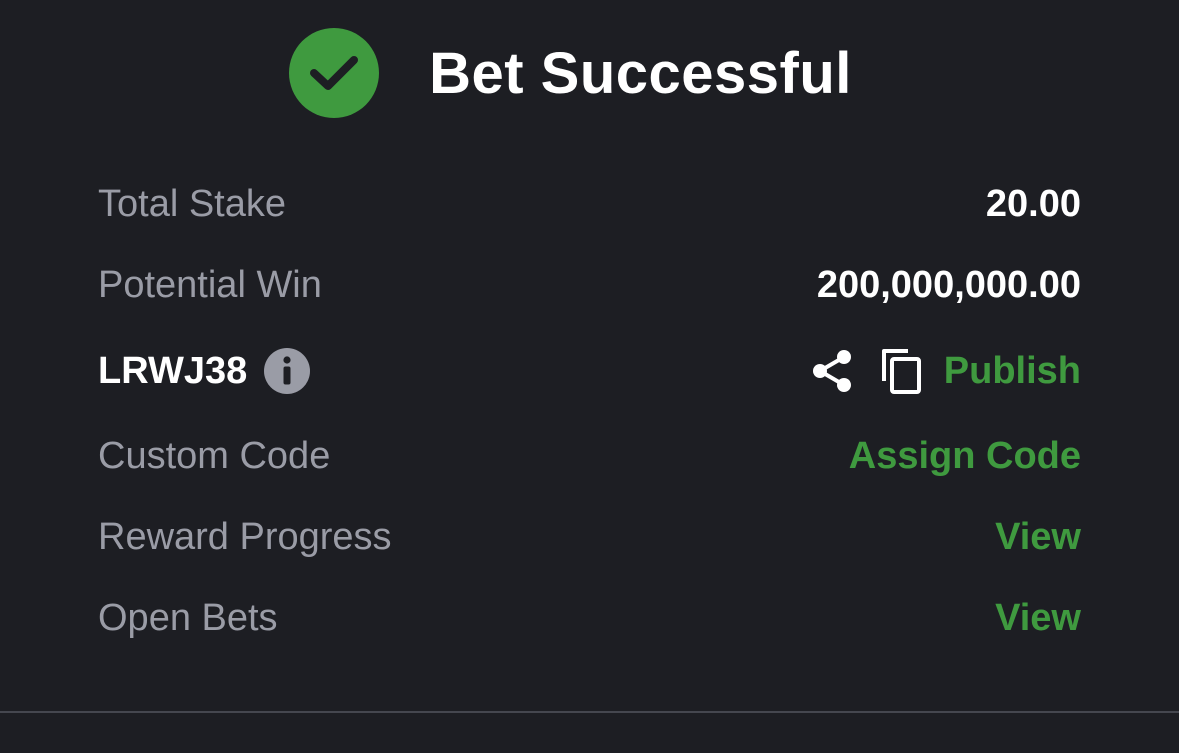 Image resolution: width=1179 pixels, height=753 pixels. Describe the element at coordinates (832, 371) in the screenshot. I see `share-icon` at that location.